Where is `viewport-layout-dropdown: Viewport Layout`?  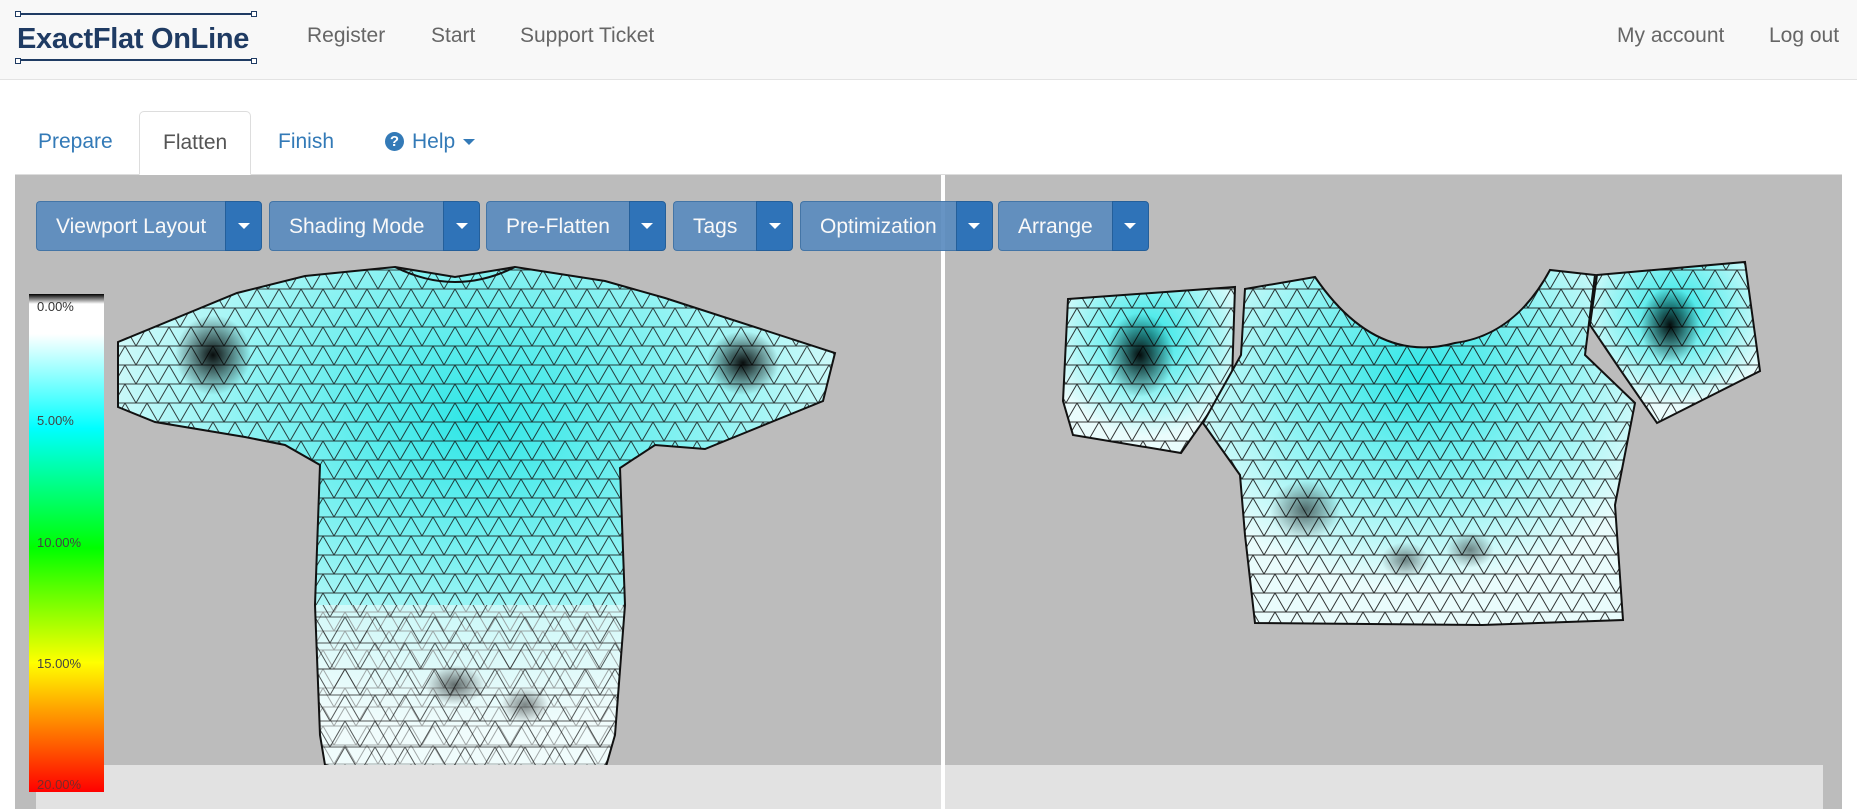 viewport-layout-dropdown: Viewport Layout is located at coordinates (149, 226).